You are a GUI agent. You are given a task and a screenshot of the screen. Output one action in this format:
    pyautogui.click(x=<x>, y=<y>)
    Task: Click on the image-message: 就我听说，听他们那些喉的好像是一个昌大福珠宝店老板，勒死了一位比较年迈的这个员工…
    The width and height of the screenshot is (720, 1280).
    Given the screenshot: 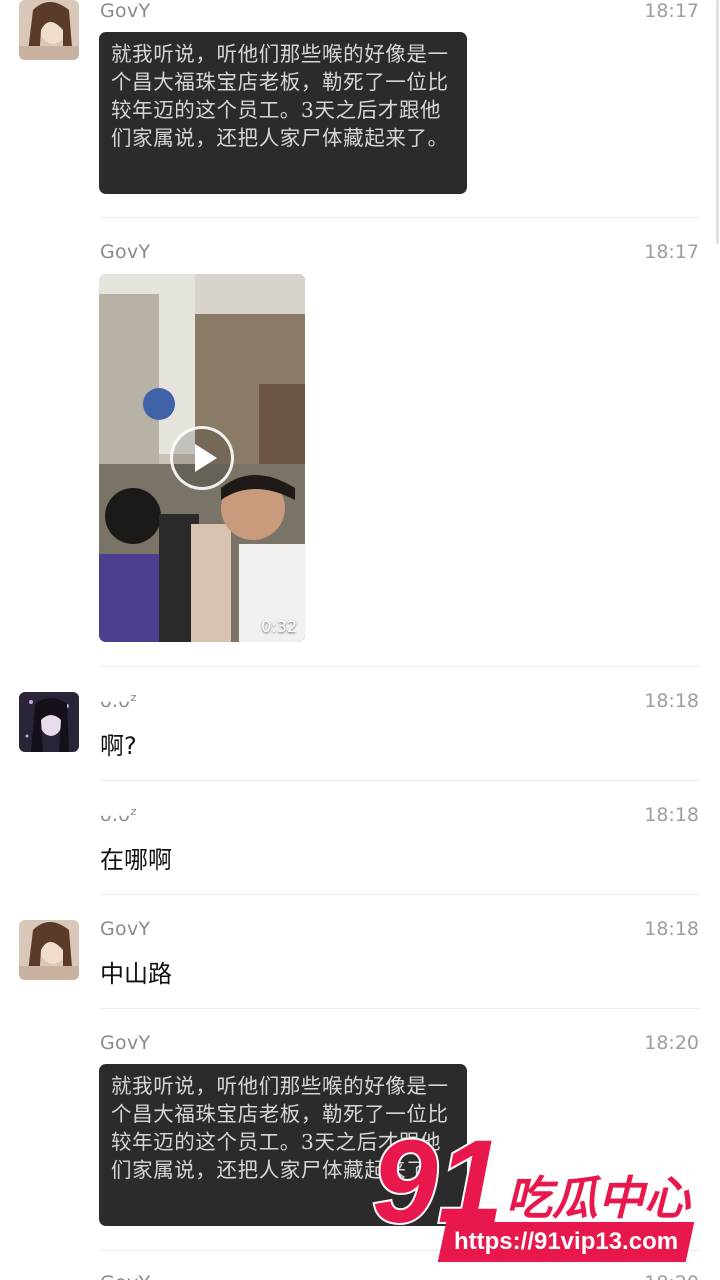 What is the action you would take?
    pyautogui.click(x=283, y=113)
    